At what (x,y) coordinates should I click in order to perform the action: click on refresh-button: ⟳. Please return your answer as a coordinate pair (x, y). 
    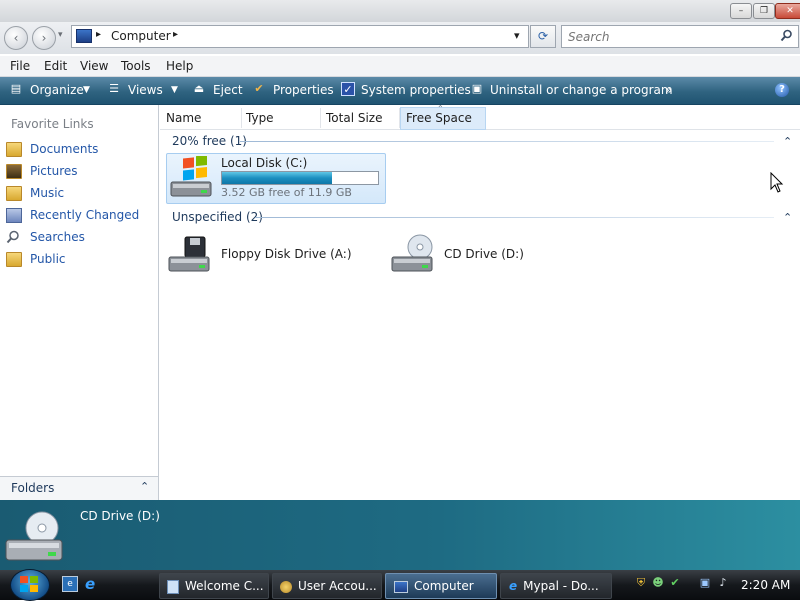
    Looking at the image, I should click on (543, 36).